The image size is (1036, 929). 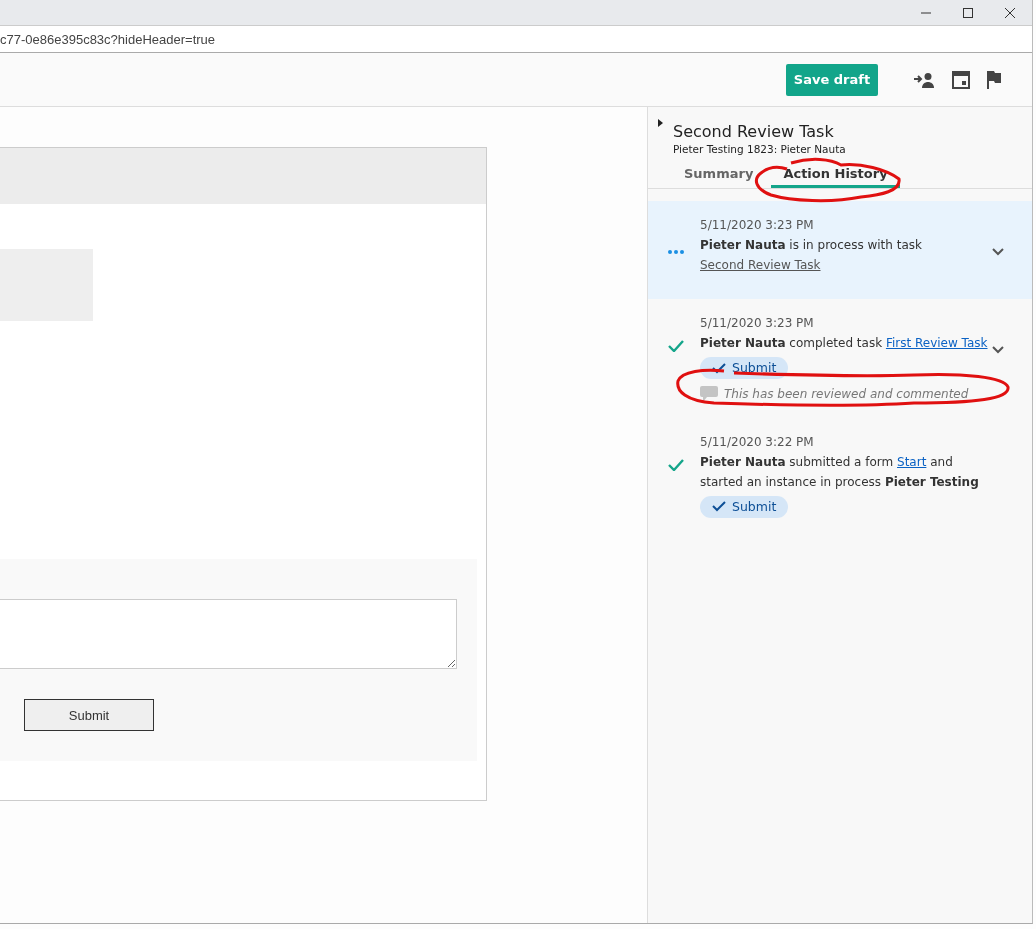 I want to click on maximize-icon, so click(x=968, y=12).